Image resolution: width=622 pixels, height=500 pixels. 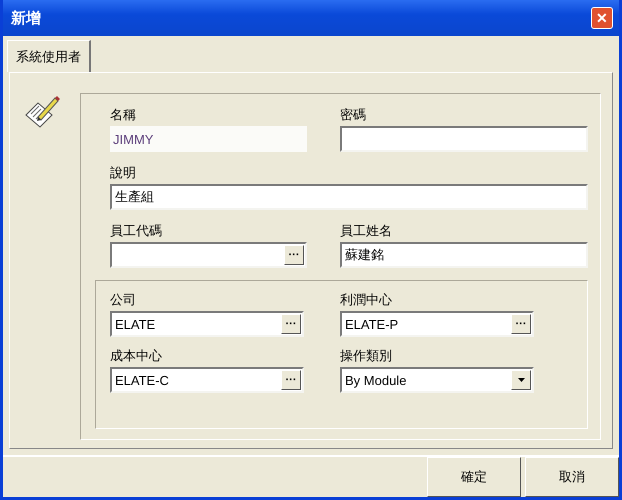 What do you see at coordinates (366, 300) in the screenshot?
I see `field-label: 利潤中心` at bounding box center [366, 300].